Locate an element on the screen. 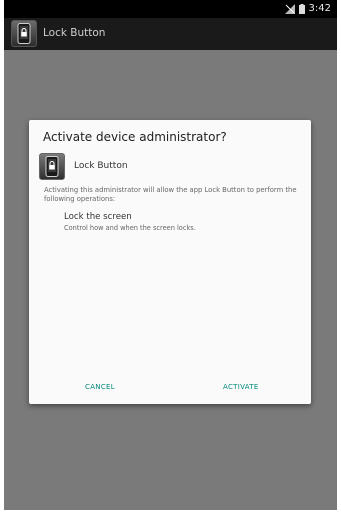 This screenshot has width=341, height=512. battery-icon is located at coordinates (301, 9).